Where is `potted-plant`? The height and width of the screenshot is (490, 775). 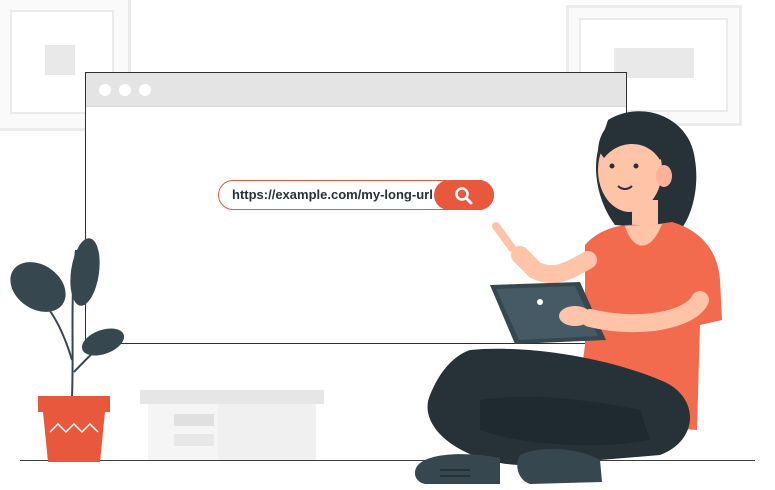
potted-plant is located at coordinates (67, 350).